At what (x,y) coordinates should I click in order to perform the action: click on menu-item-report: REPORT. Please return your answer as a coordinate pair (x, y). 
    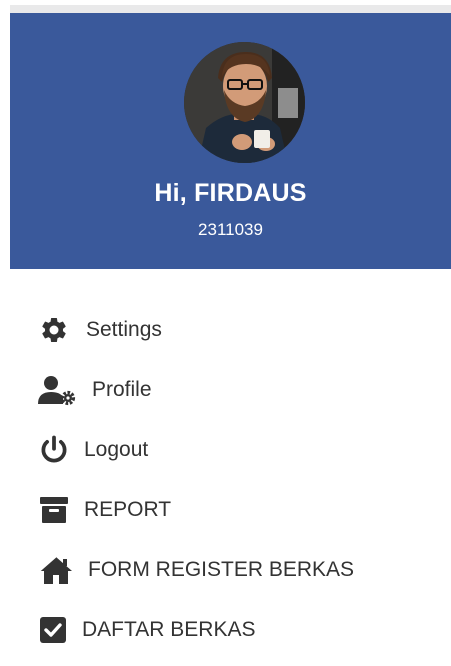
    Looking at the image, I should click on (104, 510).